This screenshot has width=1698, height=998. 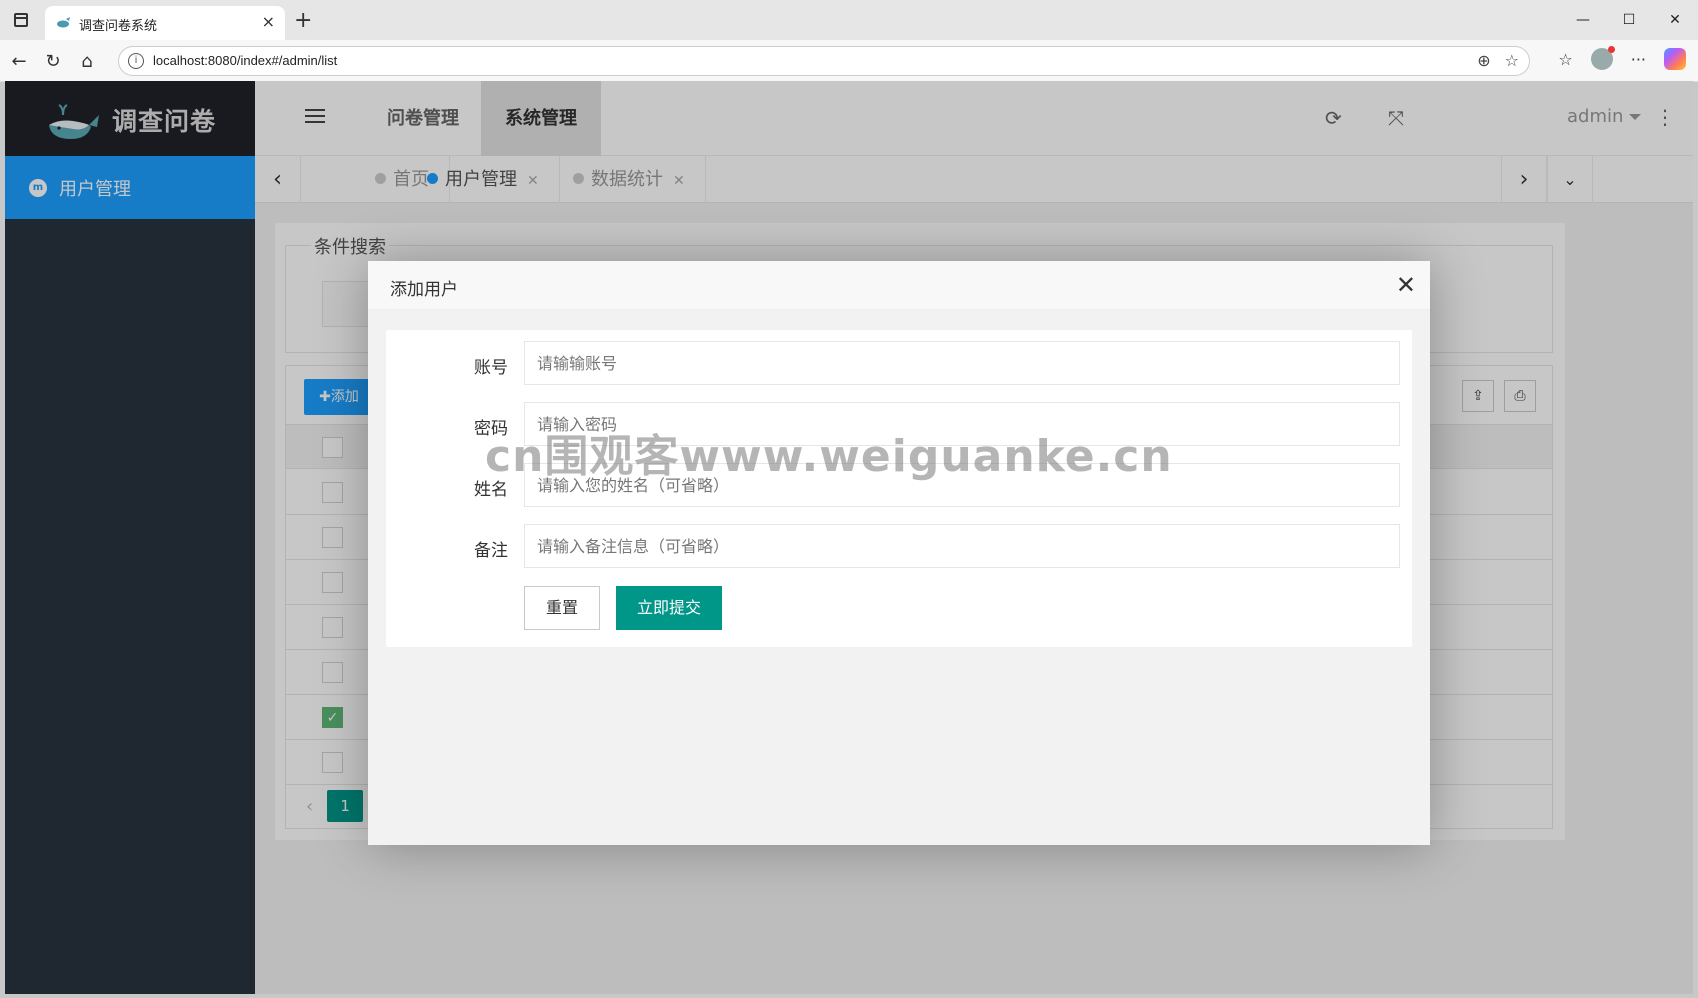 What do you see at coordinates (491, 551) in the screenshot?
I see `remark-label: 备注` at bounding box center [491, 551].